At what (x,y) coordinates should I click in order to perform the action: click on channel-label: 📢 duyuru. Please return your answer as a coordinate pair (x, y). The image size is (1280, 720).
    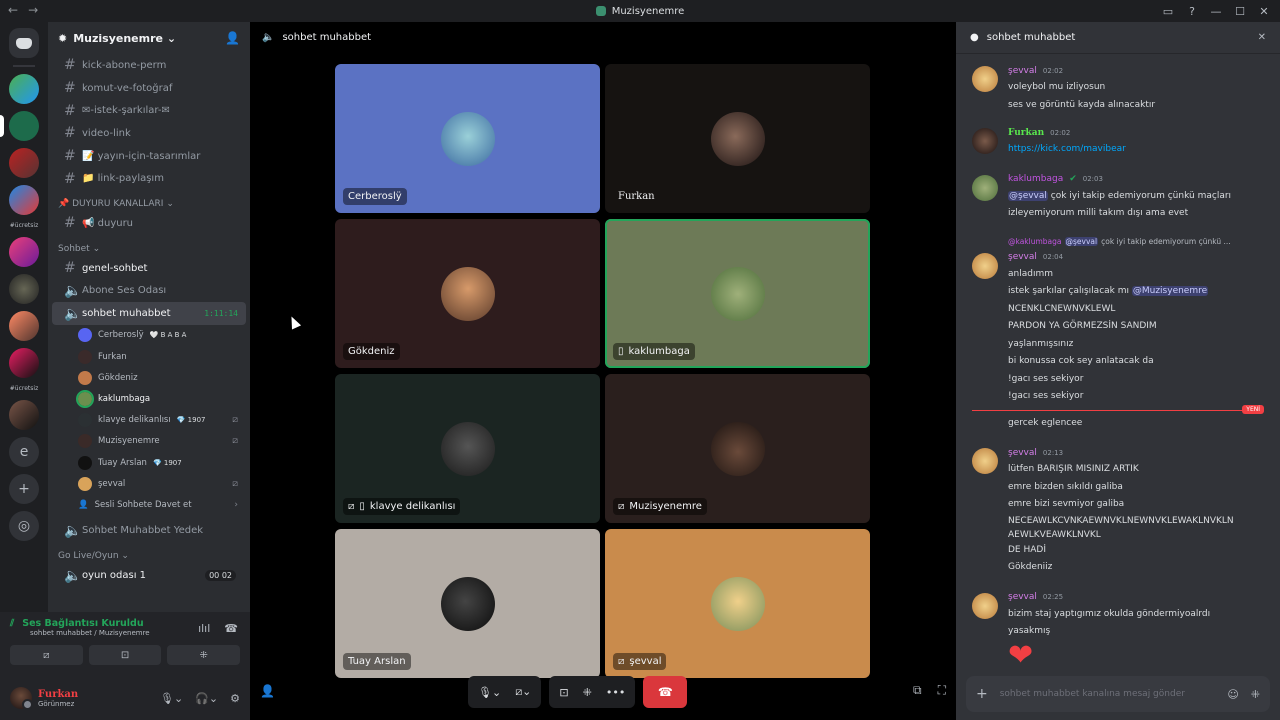
    Looking at the image, I should click on (108, 223).